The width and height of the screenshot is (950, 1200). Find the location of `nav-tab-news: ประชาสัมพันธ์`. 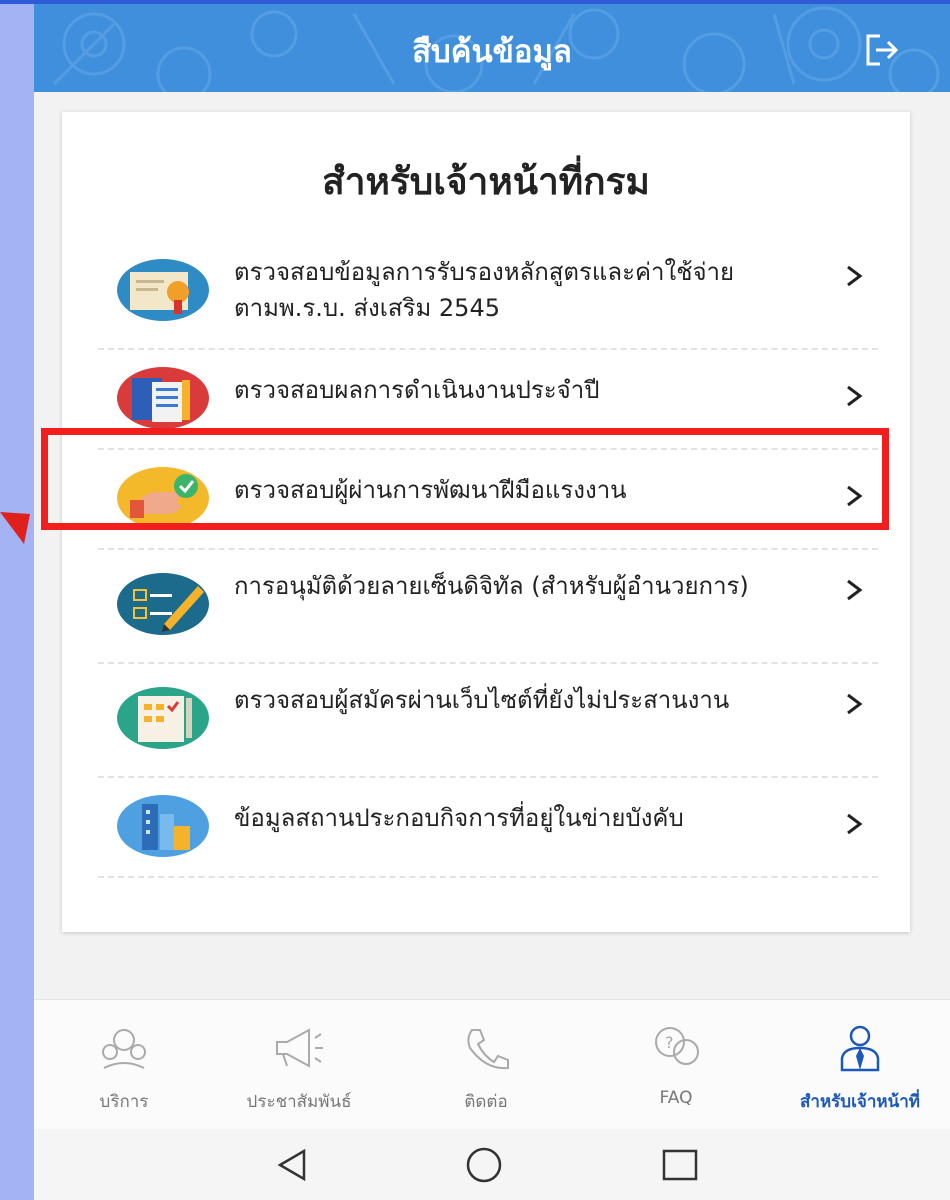

nav-tab-news: ประชาสัมพันธ์ is located at coordinates (299, 1068).